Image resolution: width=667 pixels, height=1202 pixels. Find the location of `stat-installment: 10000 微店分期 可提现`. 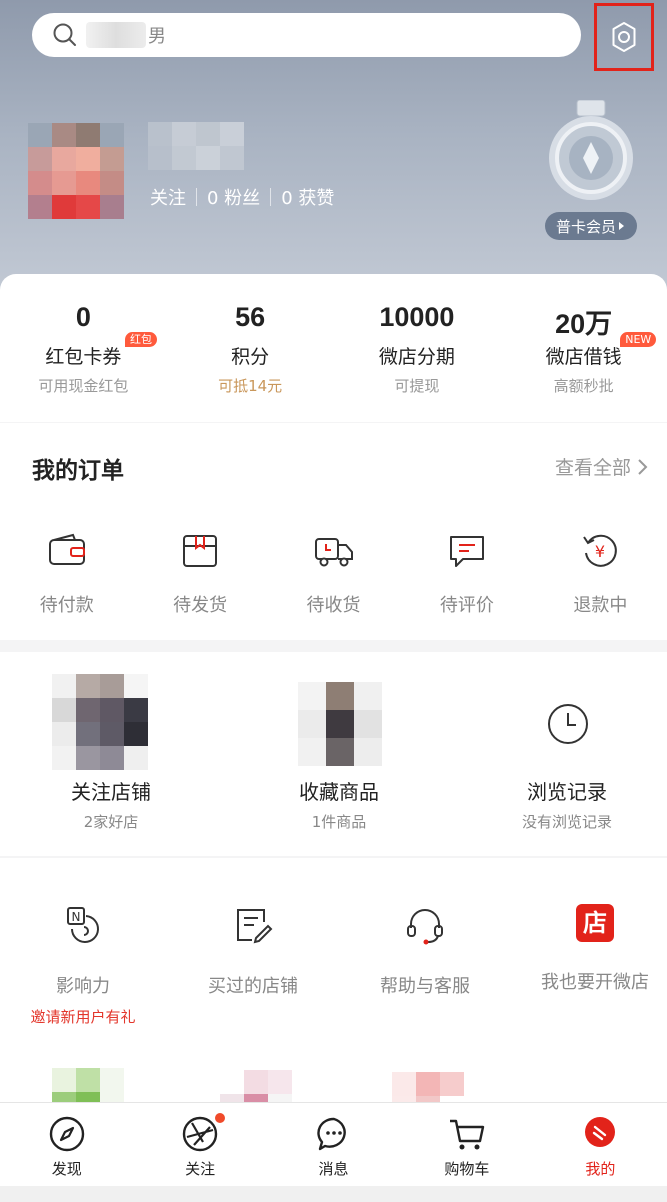

stat-installment: 10000 微店分期 可提现 is located at coordinates (417, 348).